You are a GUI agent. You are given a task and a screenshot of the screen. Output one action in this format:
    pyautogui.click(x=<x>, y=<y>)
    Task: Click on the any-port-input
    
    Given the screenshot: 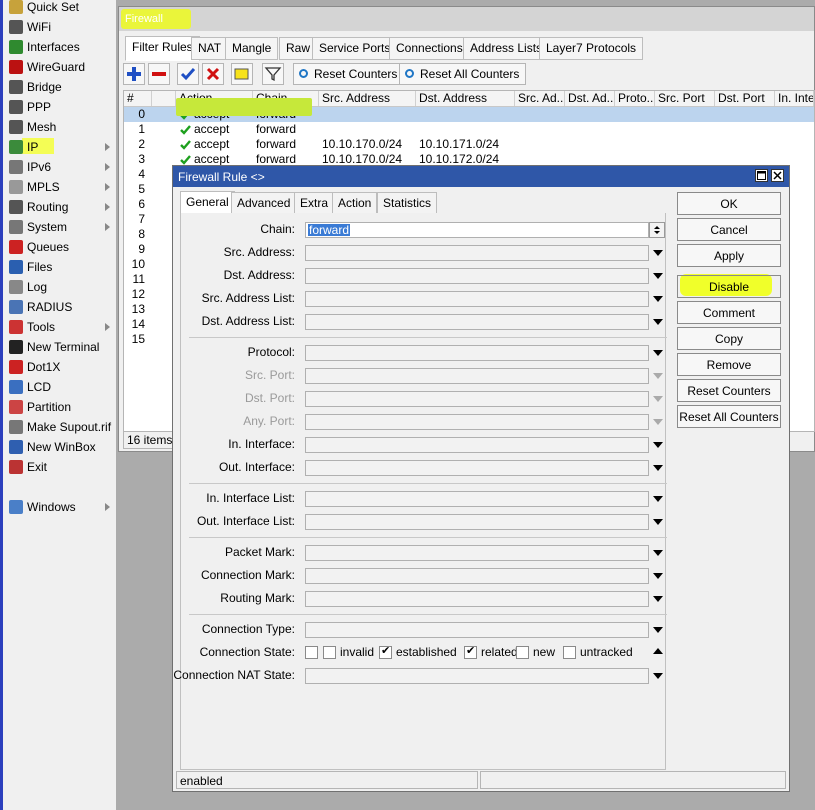 What is the action you would take?
    pyautogui.click(x=477, y=422)
    